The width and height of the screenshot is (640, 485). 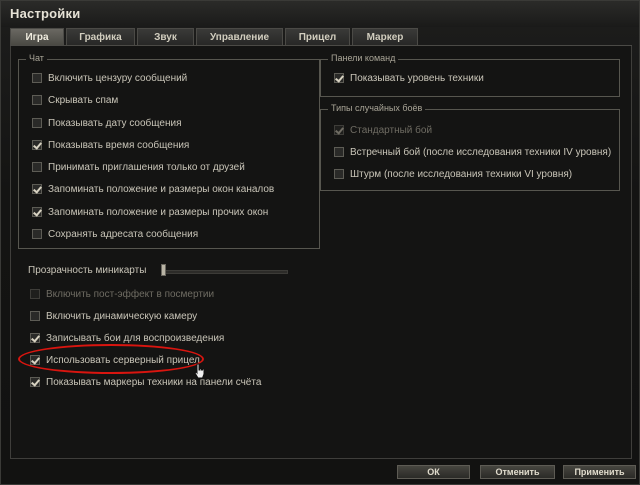 I want to click on tab-game: Игра, so click(x=37, y=37).